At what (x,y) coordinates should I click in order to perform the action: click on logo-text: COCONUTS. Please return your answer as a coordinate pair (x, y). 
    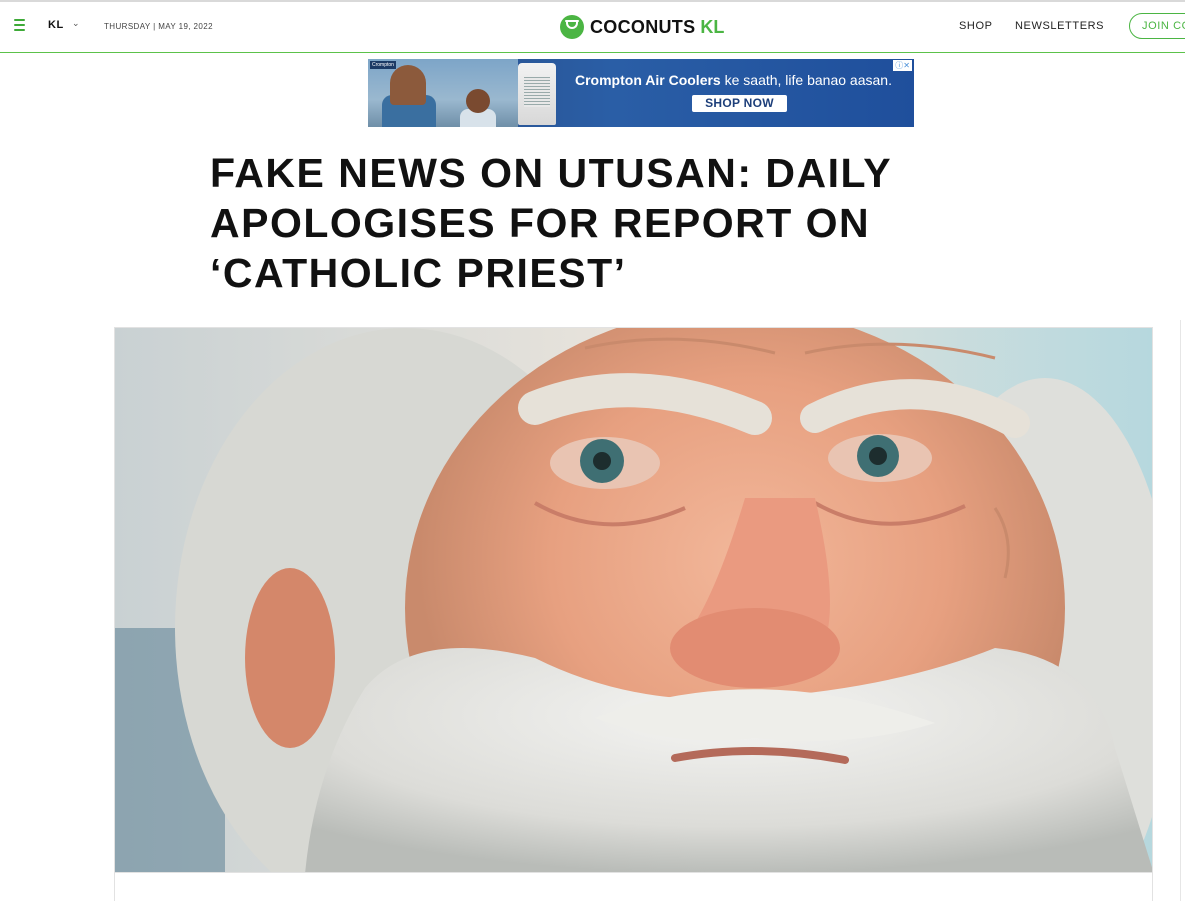
    Looking at the image, I should click on (643, 26).